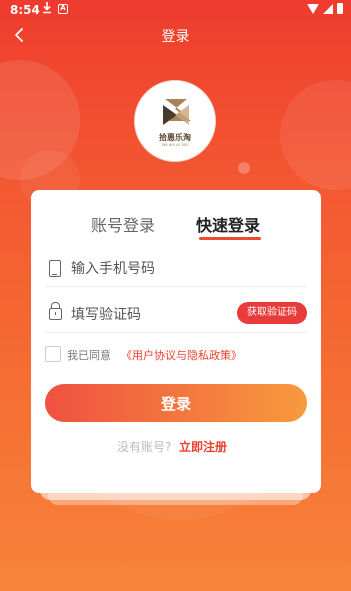 This screenshot has width=351, height=591. What do you see at coordinates (63, 9) in the screenshot?
I see `notification-a-icon: A` at bounding box center [63, 9].